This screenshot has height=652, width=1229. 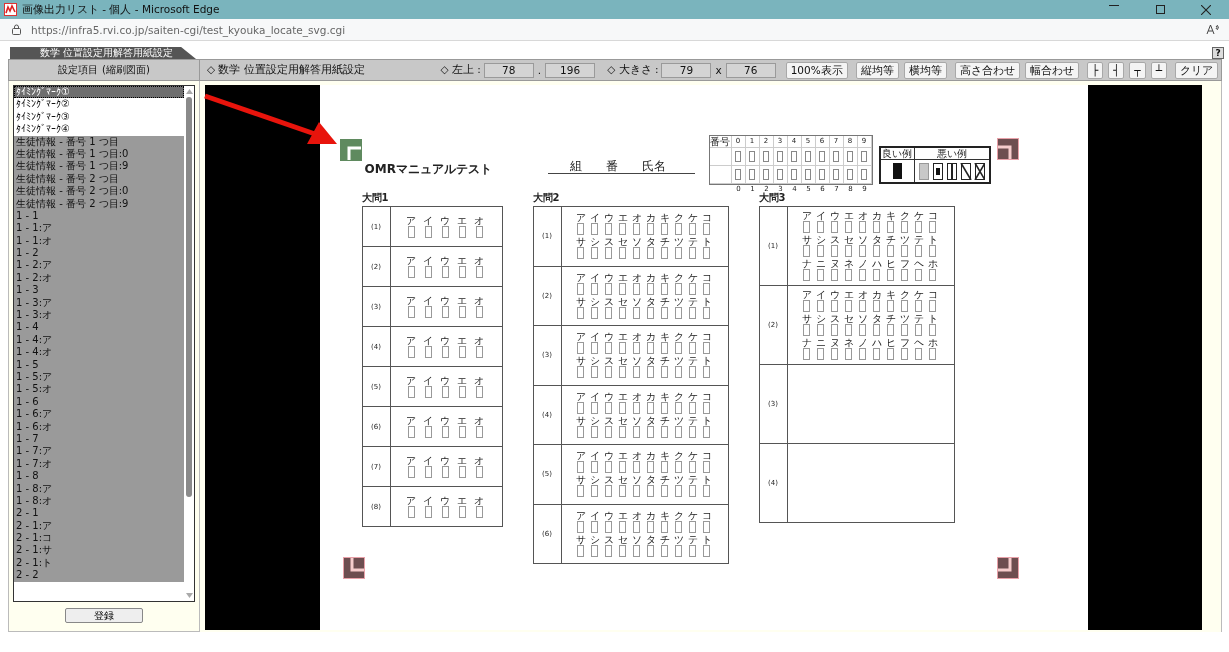 I want to click on list-item: 1 - 2:ア, so click(x=99, y=265).